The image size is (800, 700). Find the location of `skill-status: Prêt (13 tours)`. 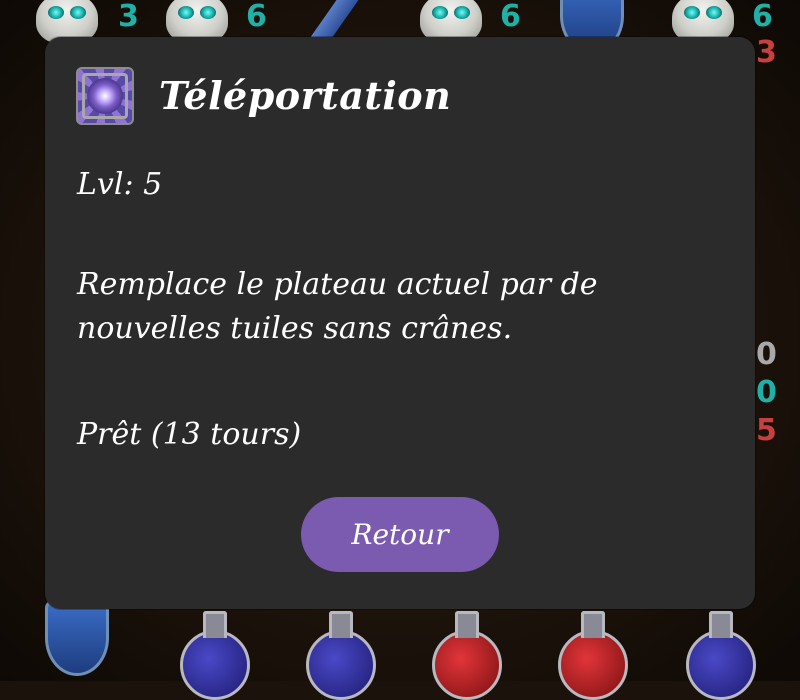

skill-status: Prêt (13 tours) is located at coordinates (189, 434).